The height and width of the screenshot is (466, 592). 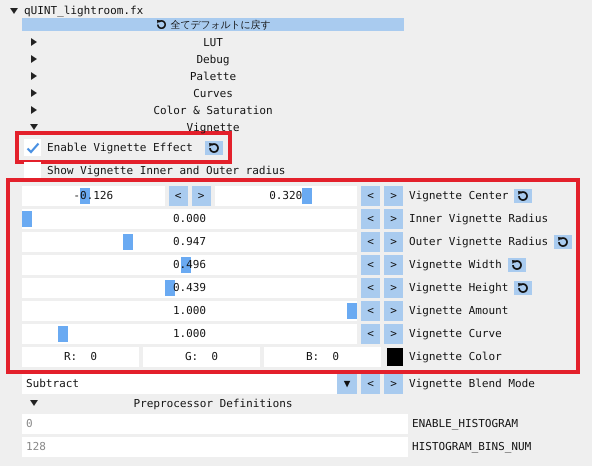 What do you see at coordinates (213, 76) in the screenshot?
I see `section-header: Palette` at bounding box center [213, 76].